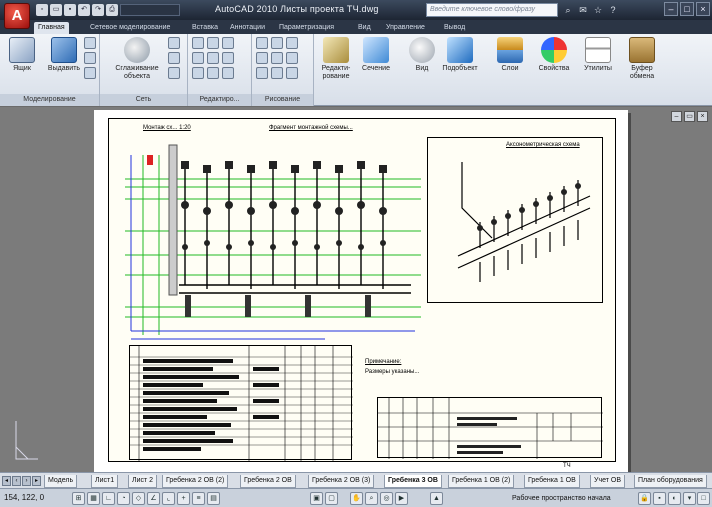 The image size is (712, 507). What do you see at coordinates (84, 10) in the screenshot?
I see `undo-icon: ↶` at bounding box center [84, 10].